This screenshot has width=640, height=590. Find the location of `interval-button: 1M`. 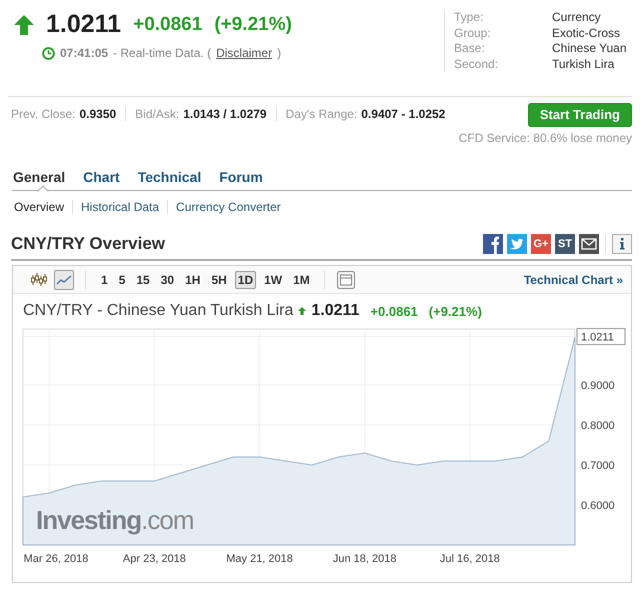

interval-button: 1M is located at coordinates (301, 279).